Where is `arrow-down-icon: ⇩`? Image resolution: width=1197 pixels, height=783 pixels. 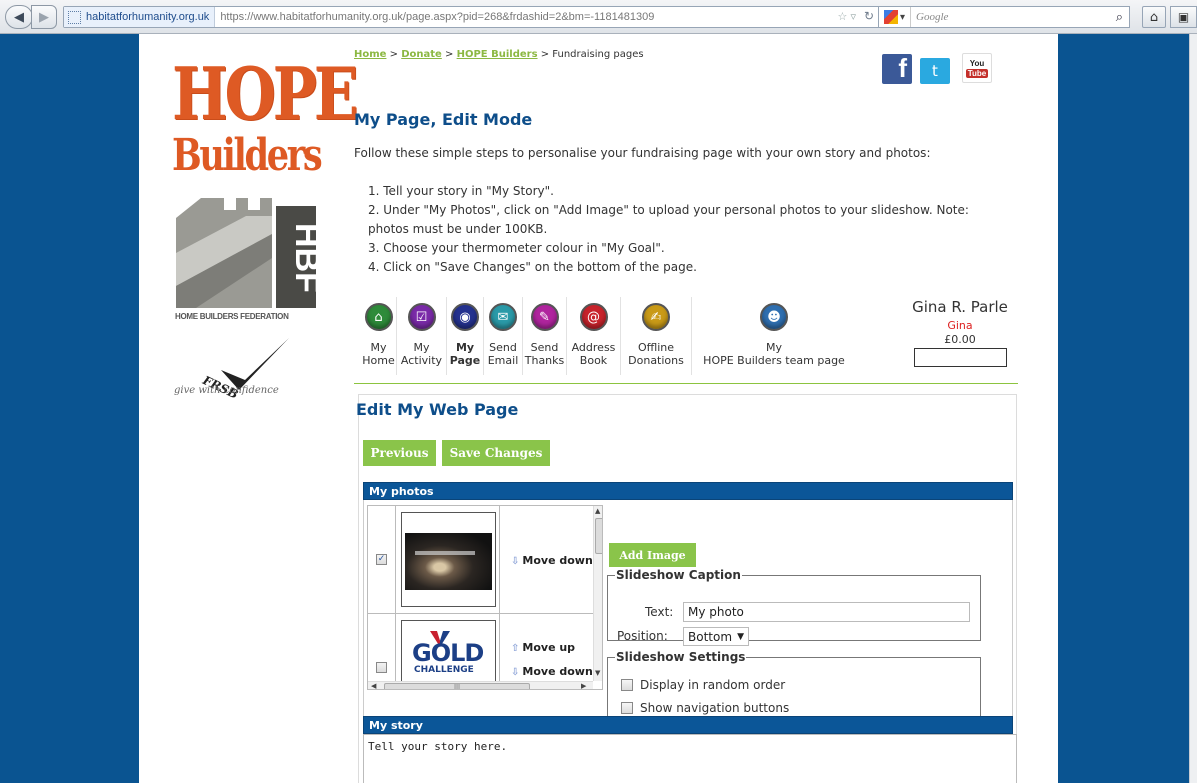
arrow-down-icon: ⇩ is located at coordinates (515, 561).